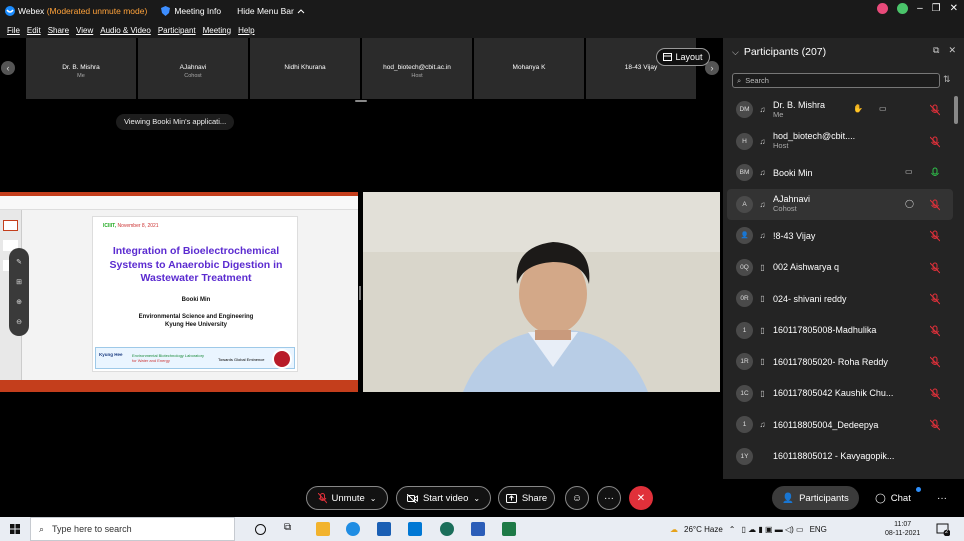  What do you see at coordinates (291, 529) in the screenshot?
I see `task-view-icon: ⧉` at bounding box center [291, 529].